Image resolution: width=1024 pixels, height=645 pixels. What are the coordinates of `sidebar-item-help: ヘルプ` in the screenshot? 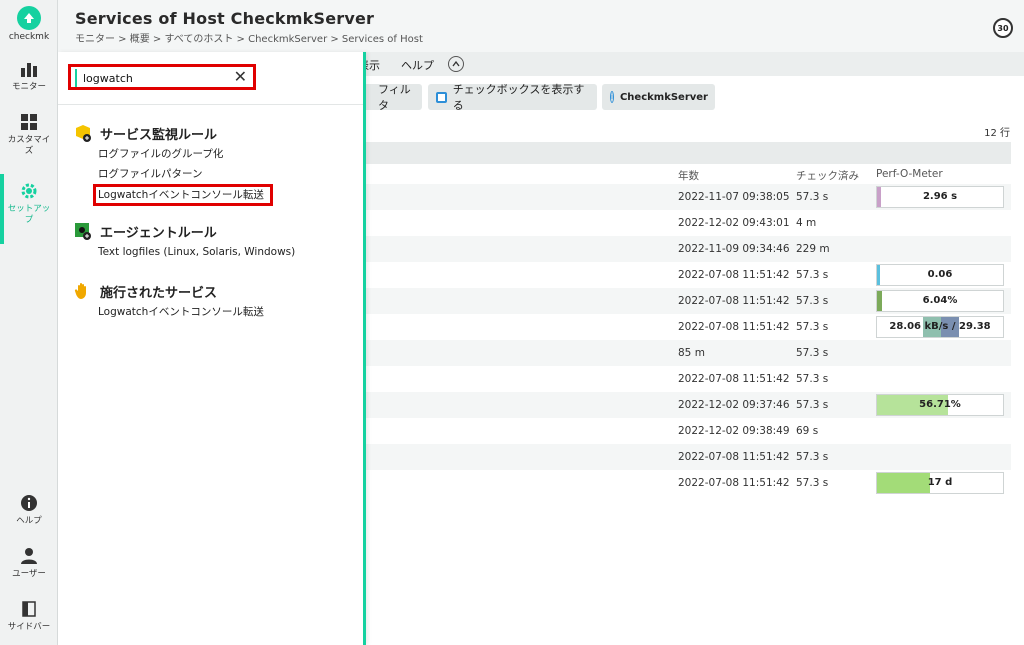 It's located at (29, 509).